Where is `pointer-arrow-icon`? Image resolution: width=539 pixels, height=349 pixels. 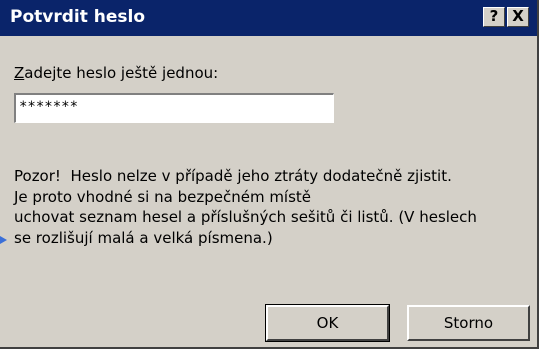
pointer-arrow-icon is located at coordinates (3, 240).